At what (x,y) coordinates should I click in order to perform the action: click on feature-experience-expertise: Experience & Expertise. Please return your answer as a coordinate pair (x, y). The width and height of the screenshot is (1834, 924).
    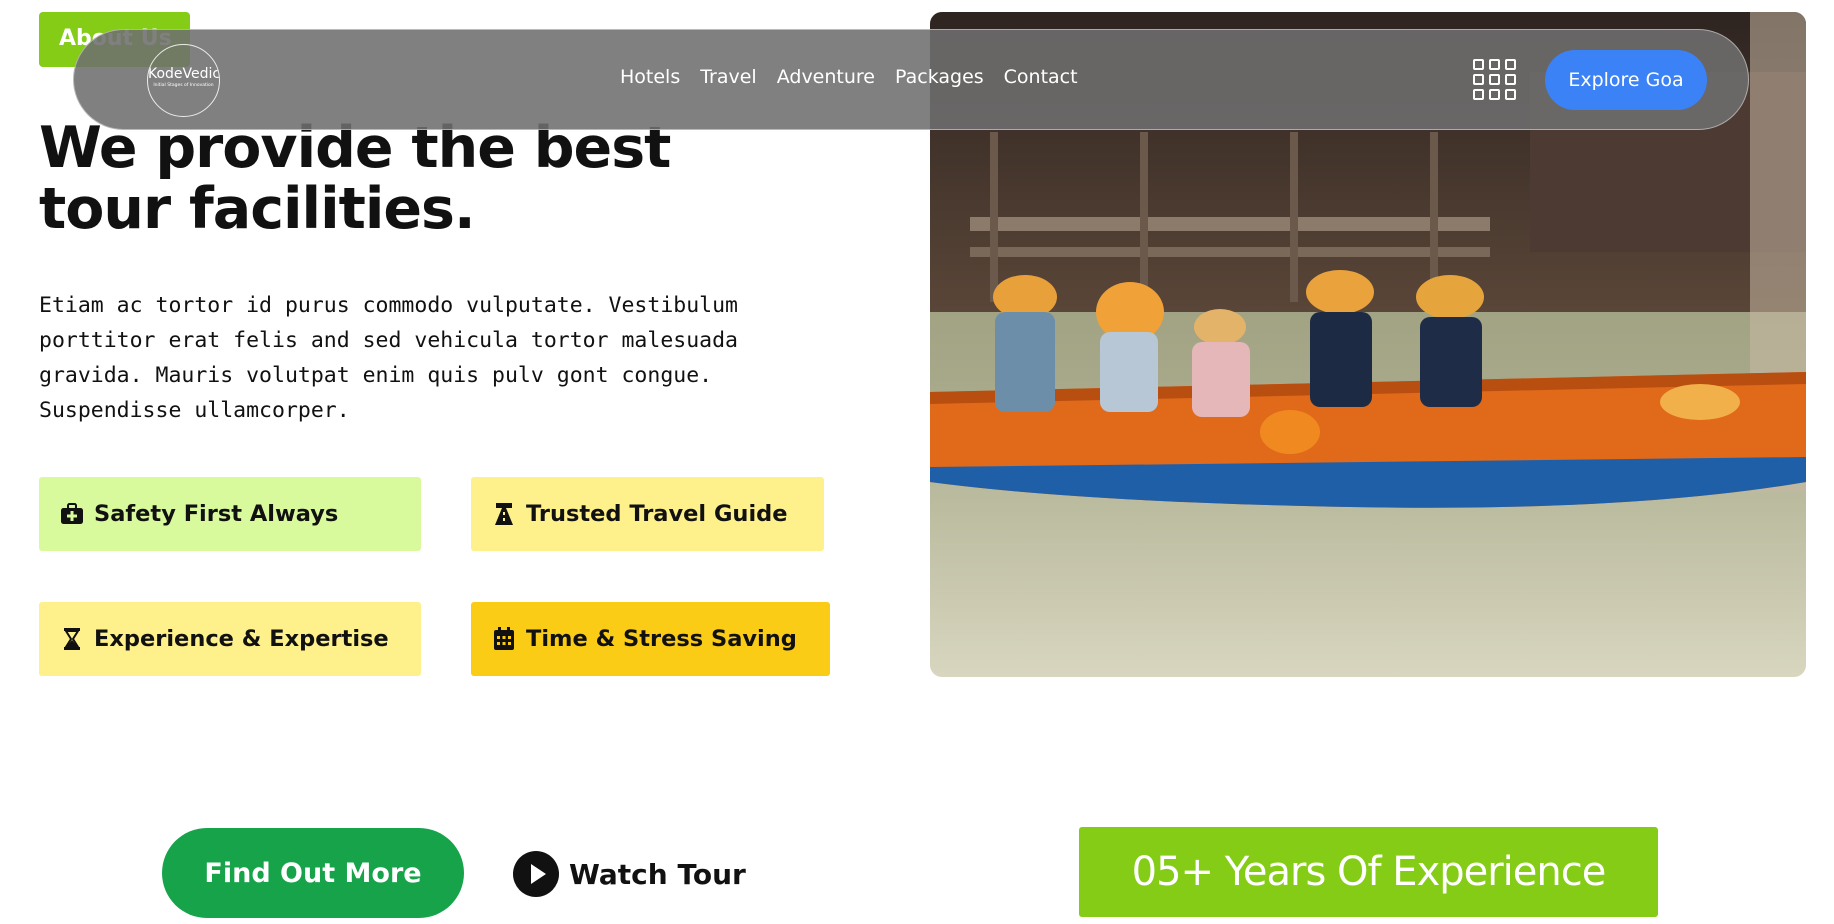
    Looking at the image, I should click on (230, 639).